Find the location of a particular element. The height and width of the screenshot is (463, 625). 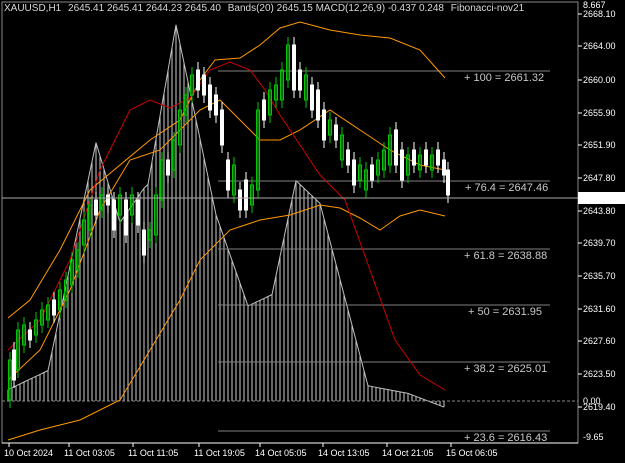

time-axis-label: 15 Oct 06:05 is located at coordinates (472, 453).